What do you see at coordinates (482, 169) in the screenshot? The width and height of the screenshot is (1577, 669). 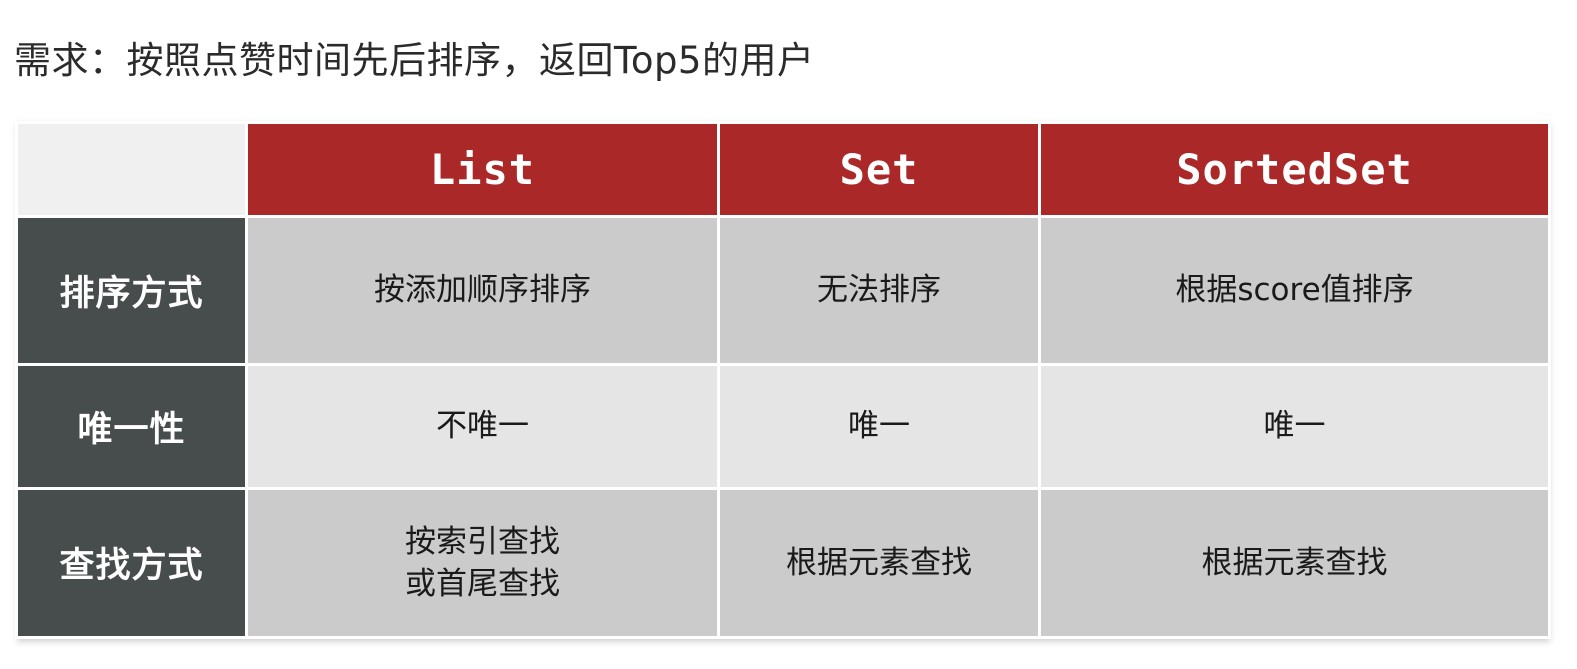 I see `column-header-list: List` at bounding box center [482, 169].